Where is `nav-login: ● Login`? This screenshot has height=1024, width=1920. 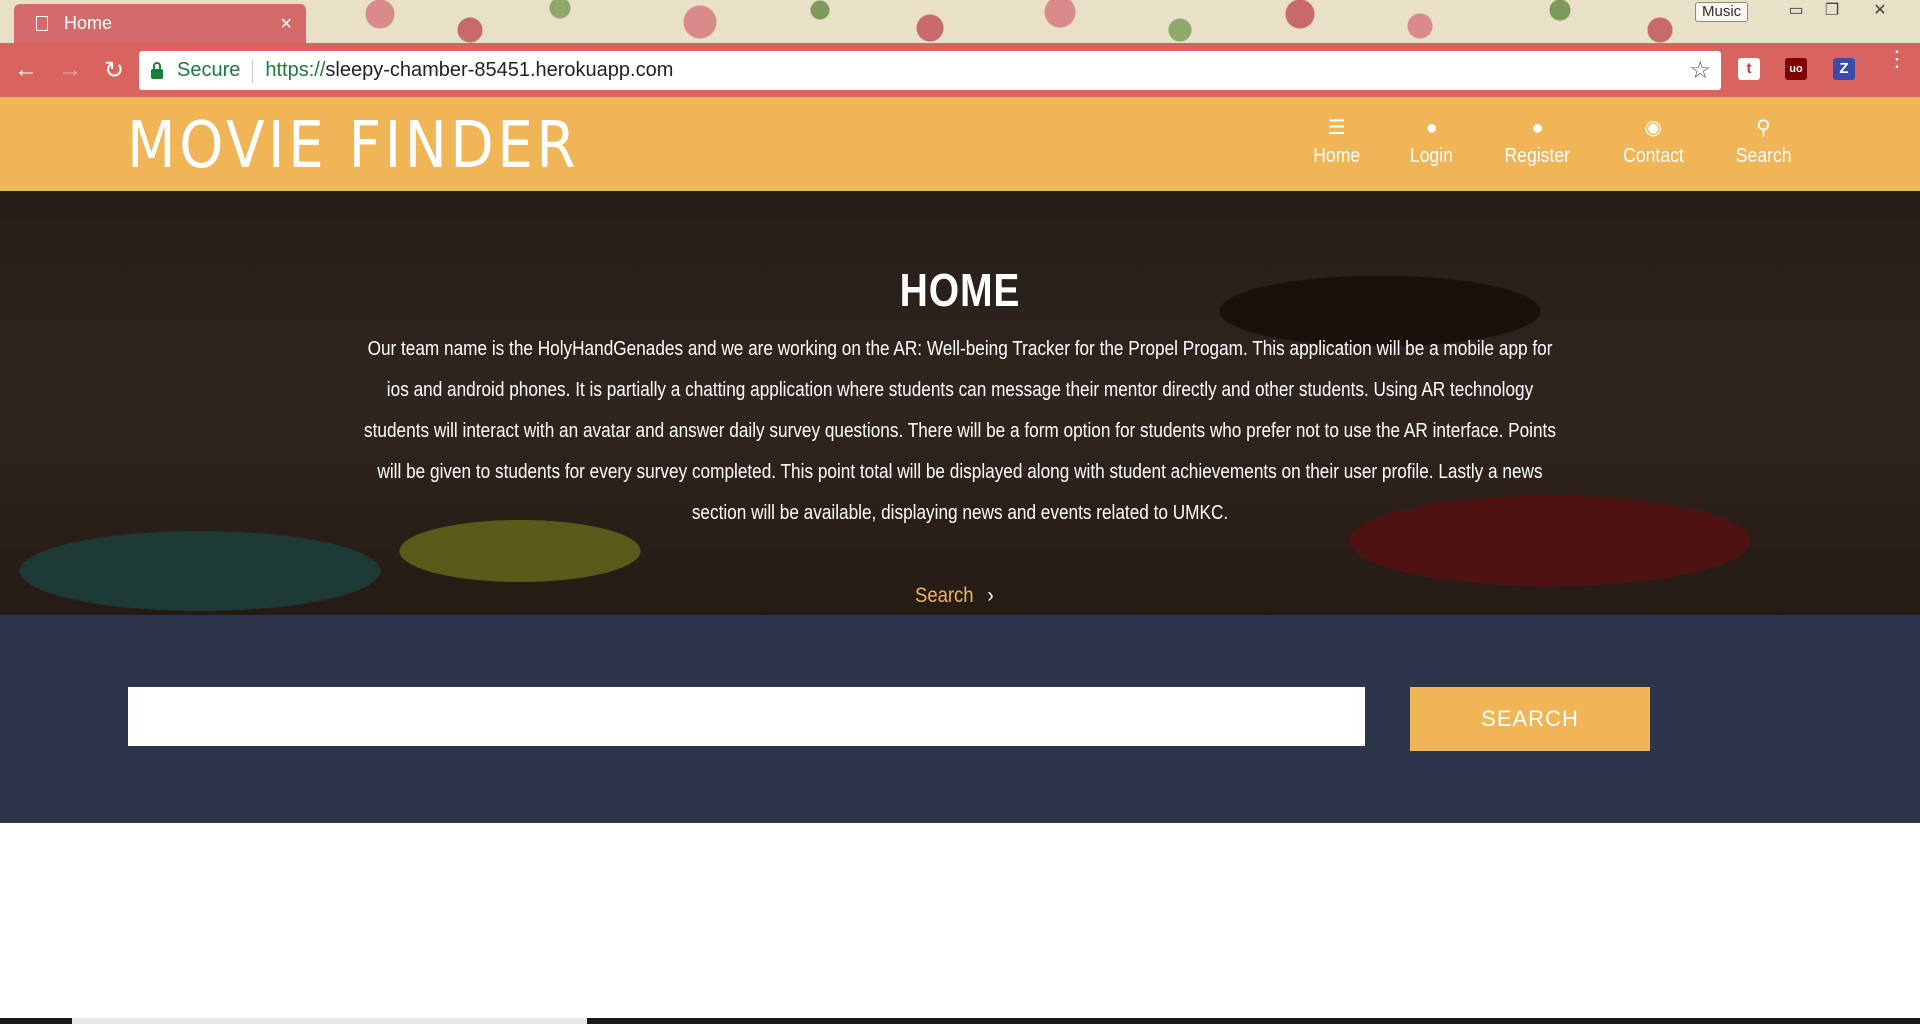 nav-login: ● Login is located at coordinates (1431, 141).